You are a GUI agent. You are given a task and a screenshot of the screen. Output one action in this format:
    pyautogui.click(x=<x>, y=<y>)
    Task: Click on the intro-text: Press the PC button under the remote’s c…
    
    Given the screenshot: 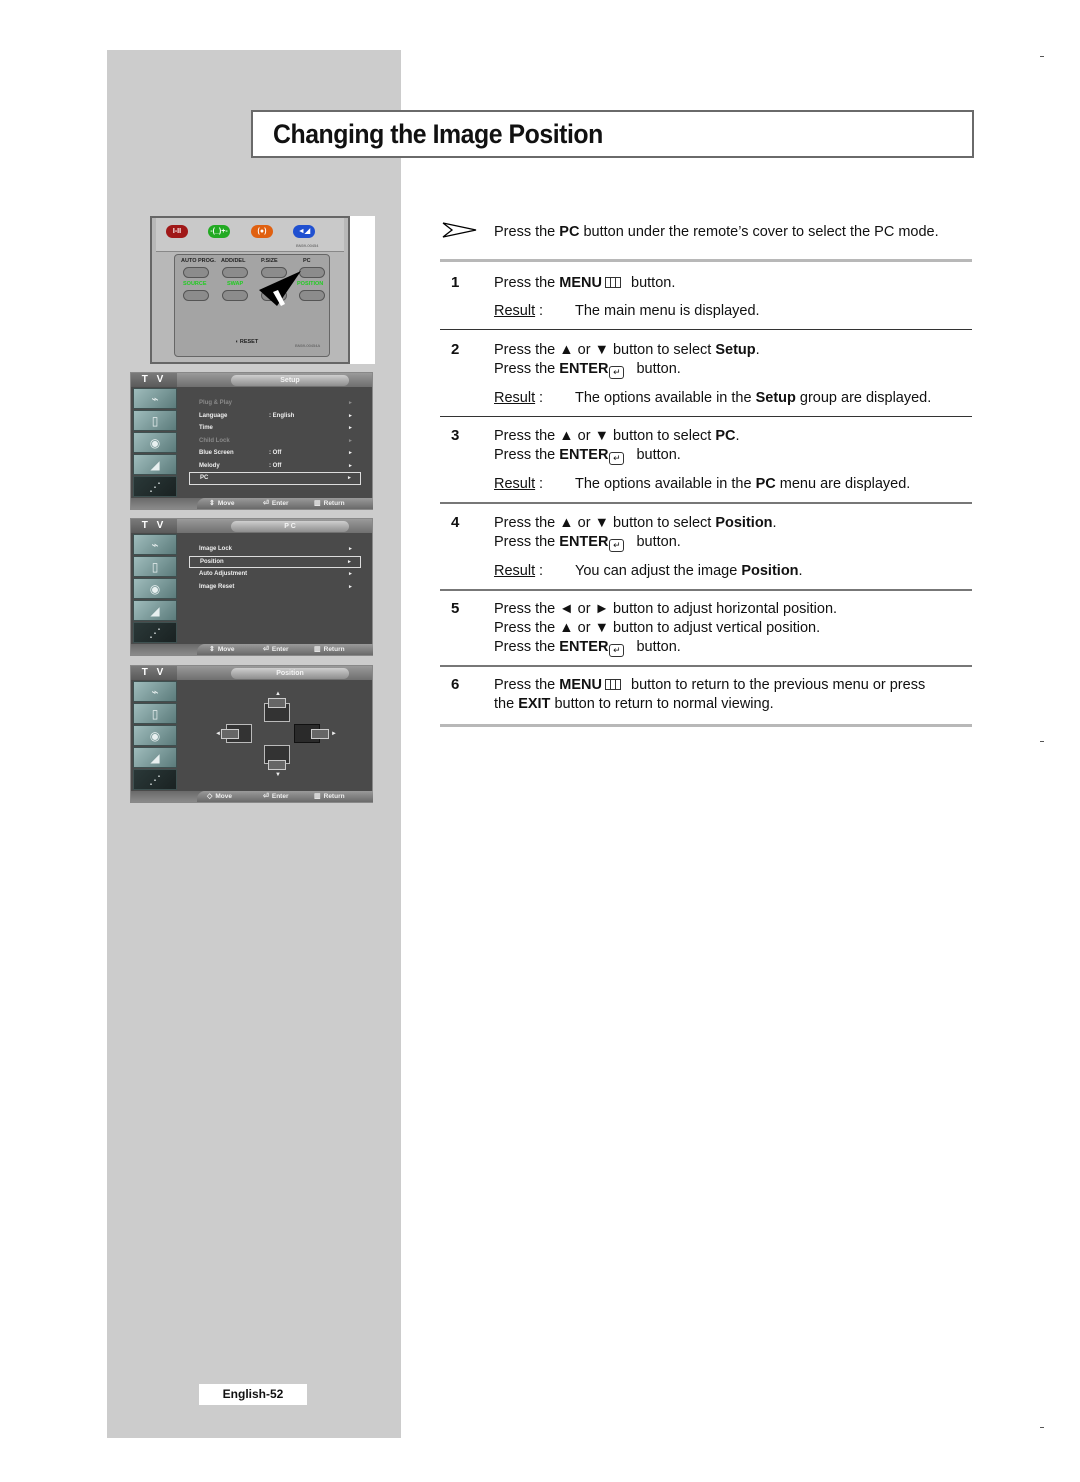 What is the action you would take?
    pyautogui.click(x=716, y=232)
    